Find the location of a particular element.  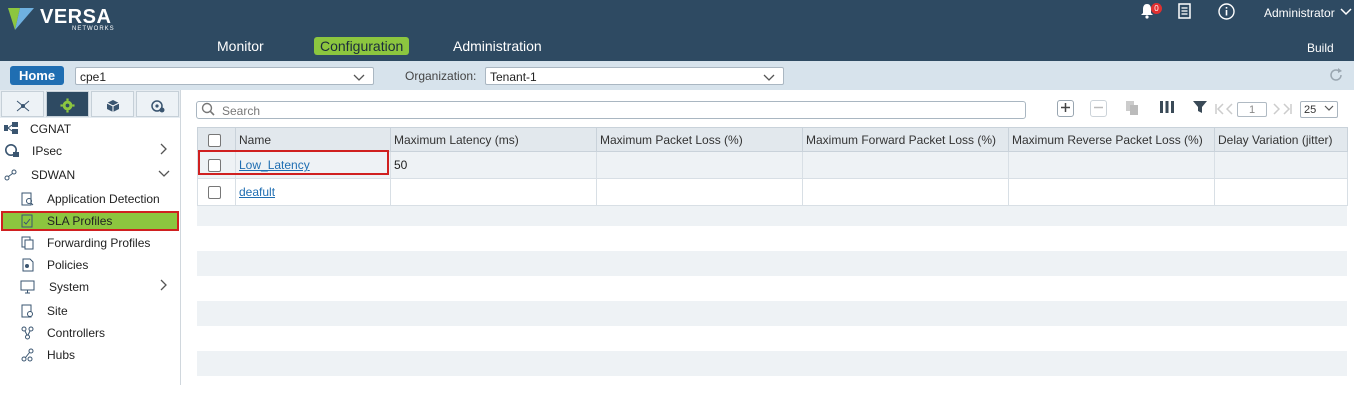

sidebar-item-label: IPsec is located at coordinates (47, 151).